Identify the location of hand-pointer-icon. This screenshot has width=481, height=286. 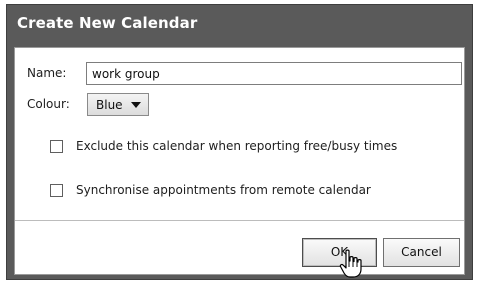
(350, 263).